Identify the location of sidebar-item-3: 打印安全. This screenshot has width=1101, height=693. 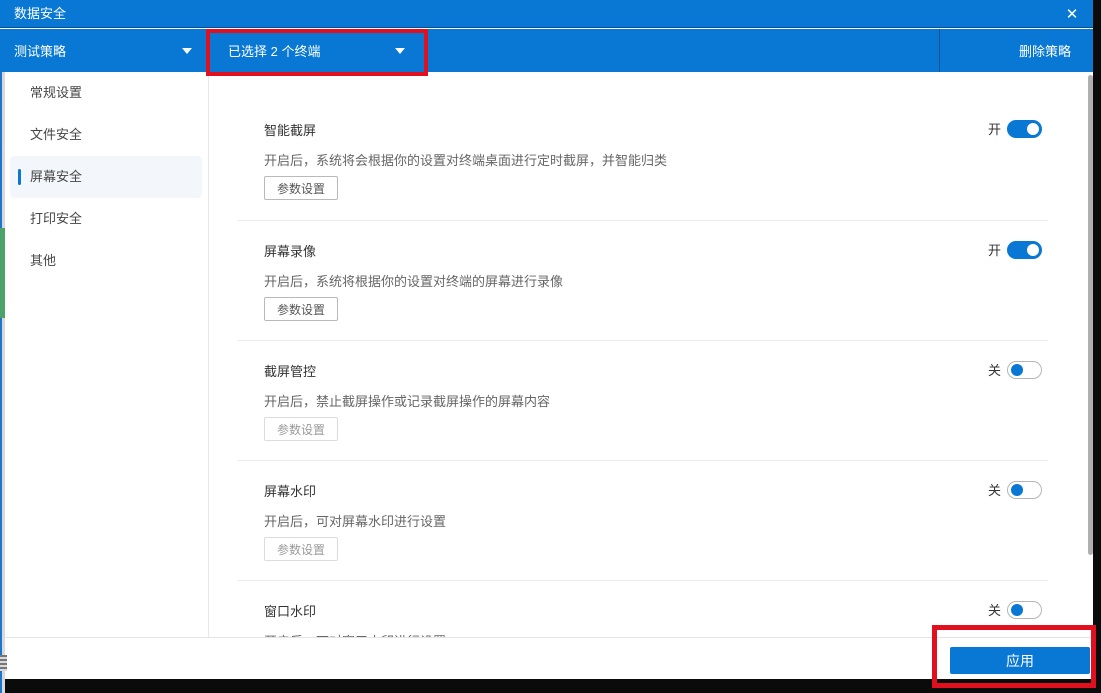
(106, 219).